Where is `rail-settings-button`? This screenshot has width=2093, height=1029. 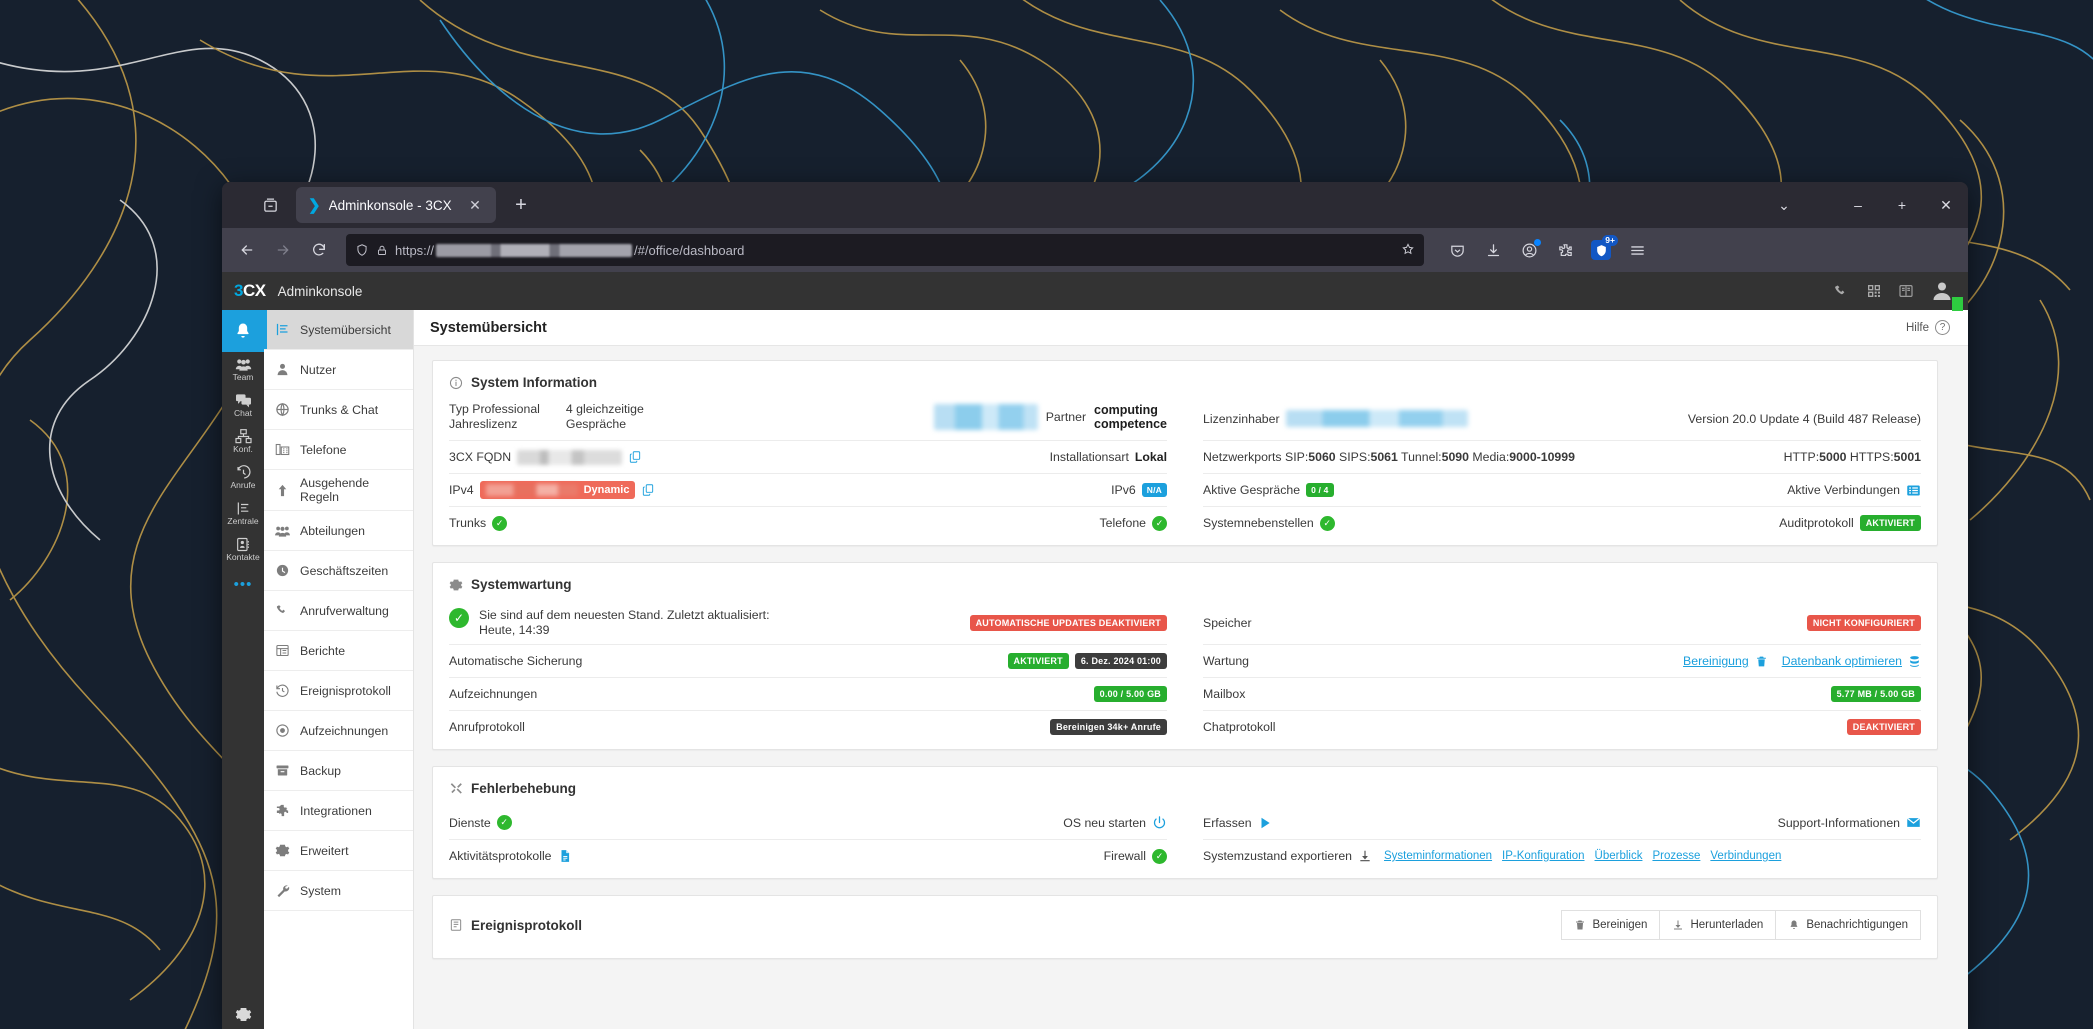 rail-settings-button is located at coordinates (243, 1014).